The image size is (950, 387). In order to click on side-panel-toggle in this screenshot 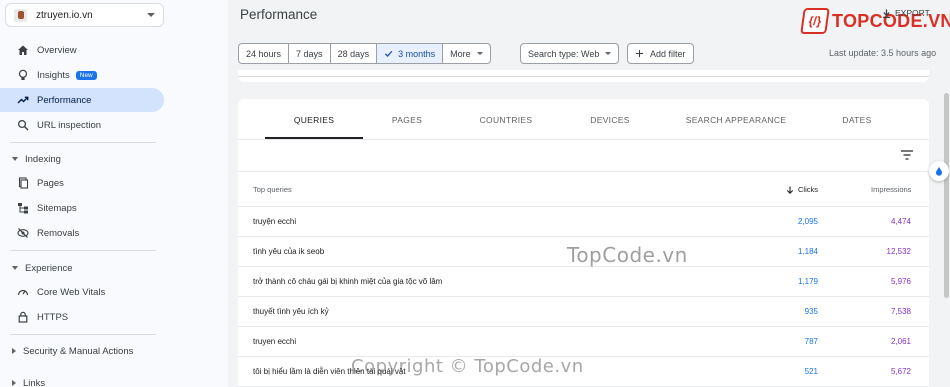, I will do `click(939, 171)`.